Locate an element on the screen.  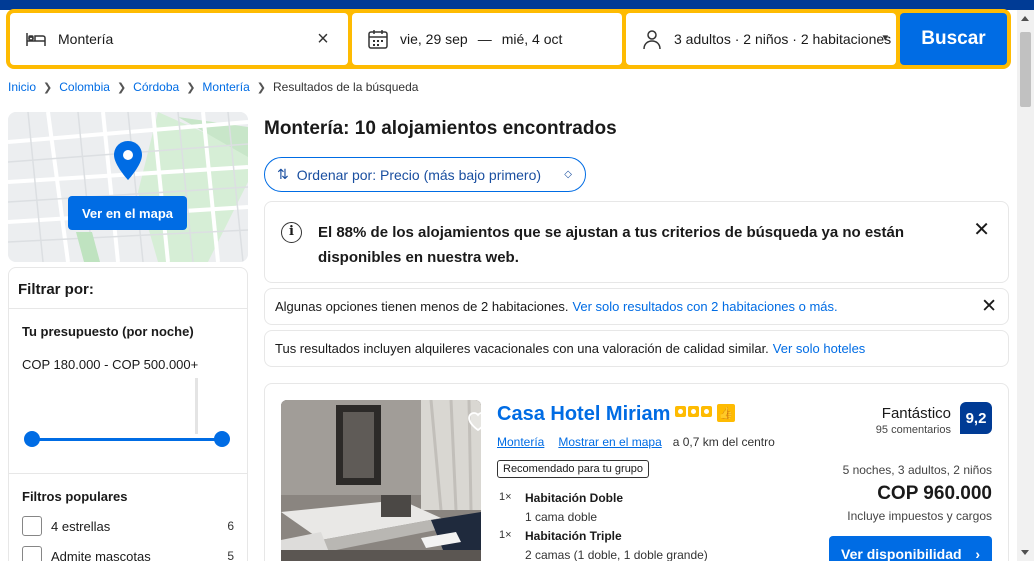
room-beds: 2 camas (1 doble, 1 doble grande) is located at coordinates (616, 554).